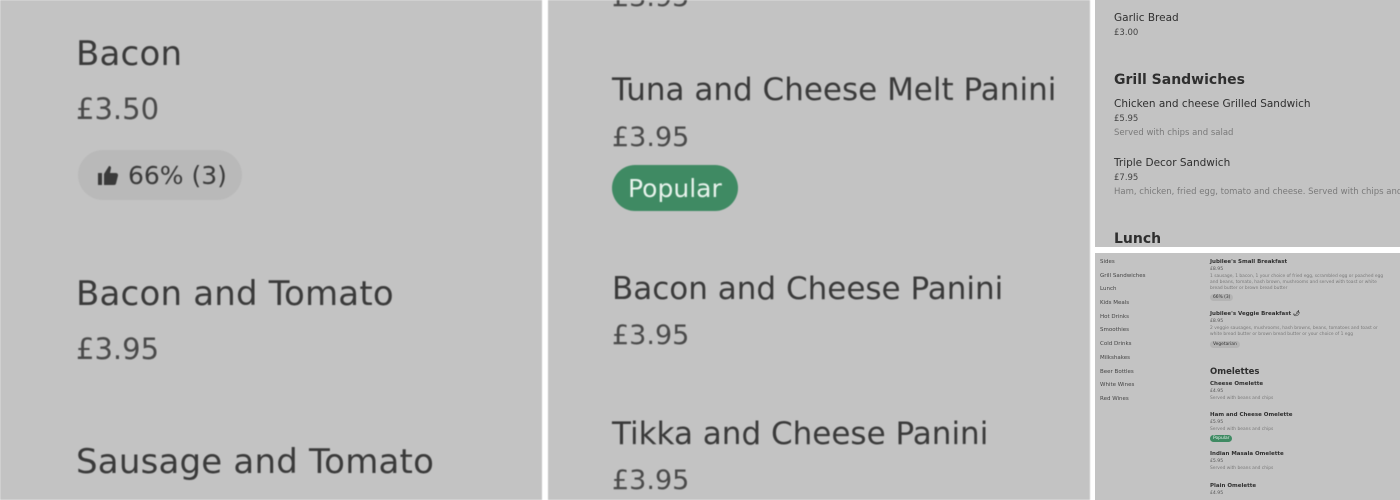  Describe the element at coordinates (1122, 321) in the screenshot. I see `sidebar-item: Hot Drinks` at that location.